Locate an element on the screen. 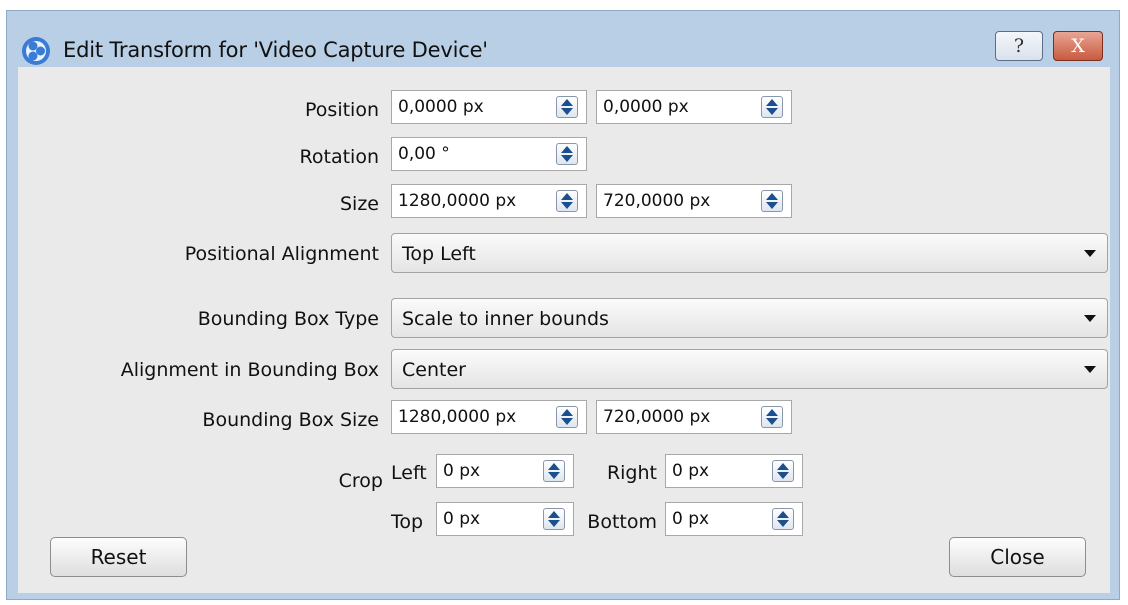  crop-bottom-spinbox: 0 px is located at coordinates (734, 519).